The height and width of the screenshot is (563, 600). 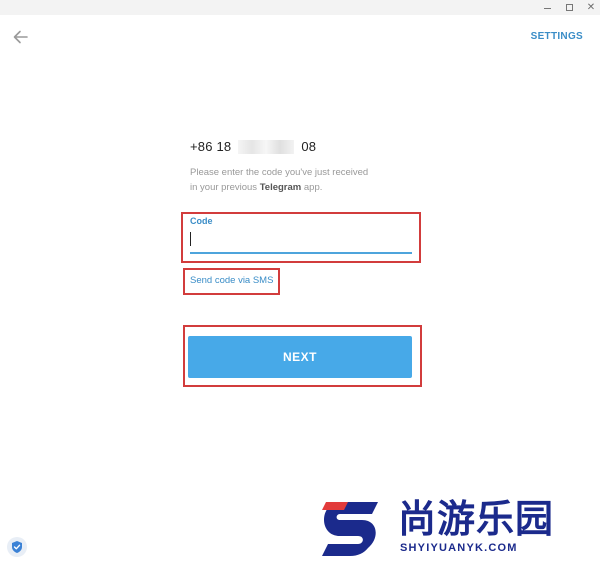 What do you see at coordinates (300, 357) in the screenshot?
I see `next-button: NEXT` at bounding box center [300, 357].